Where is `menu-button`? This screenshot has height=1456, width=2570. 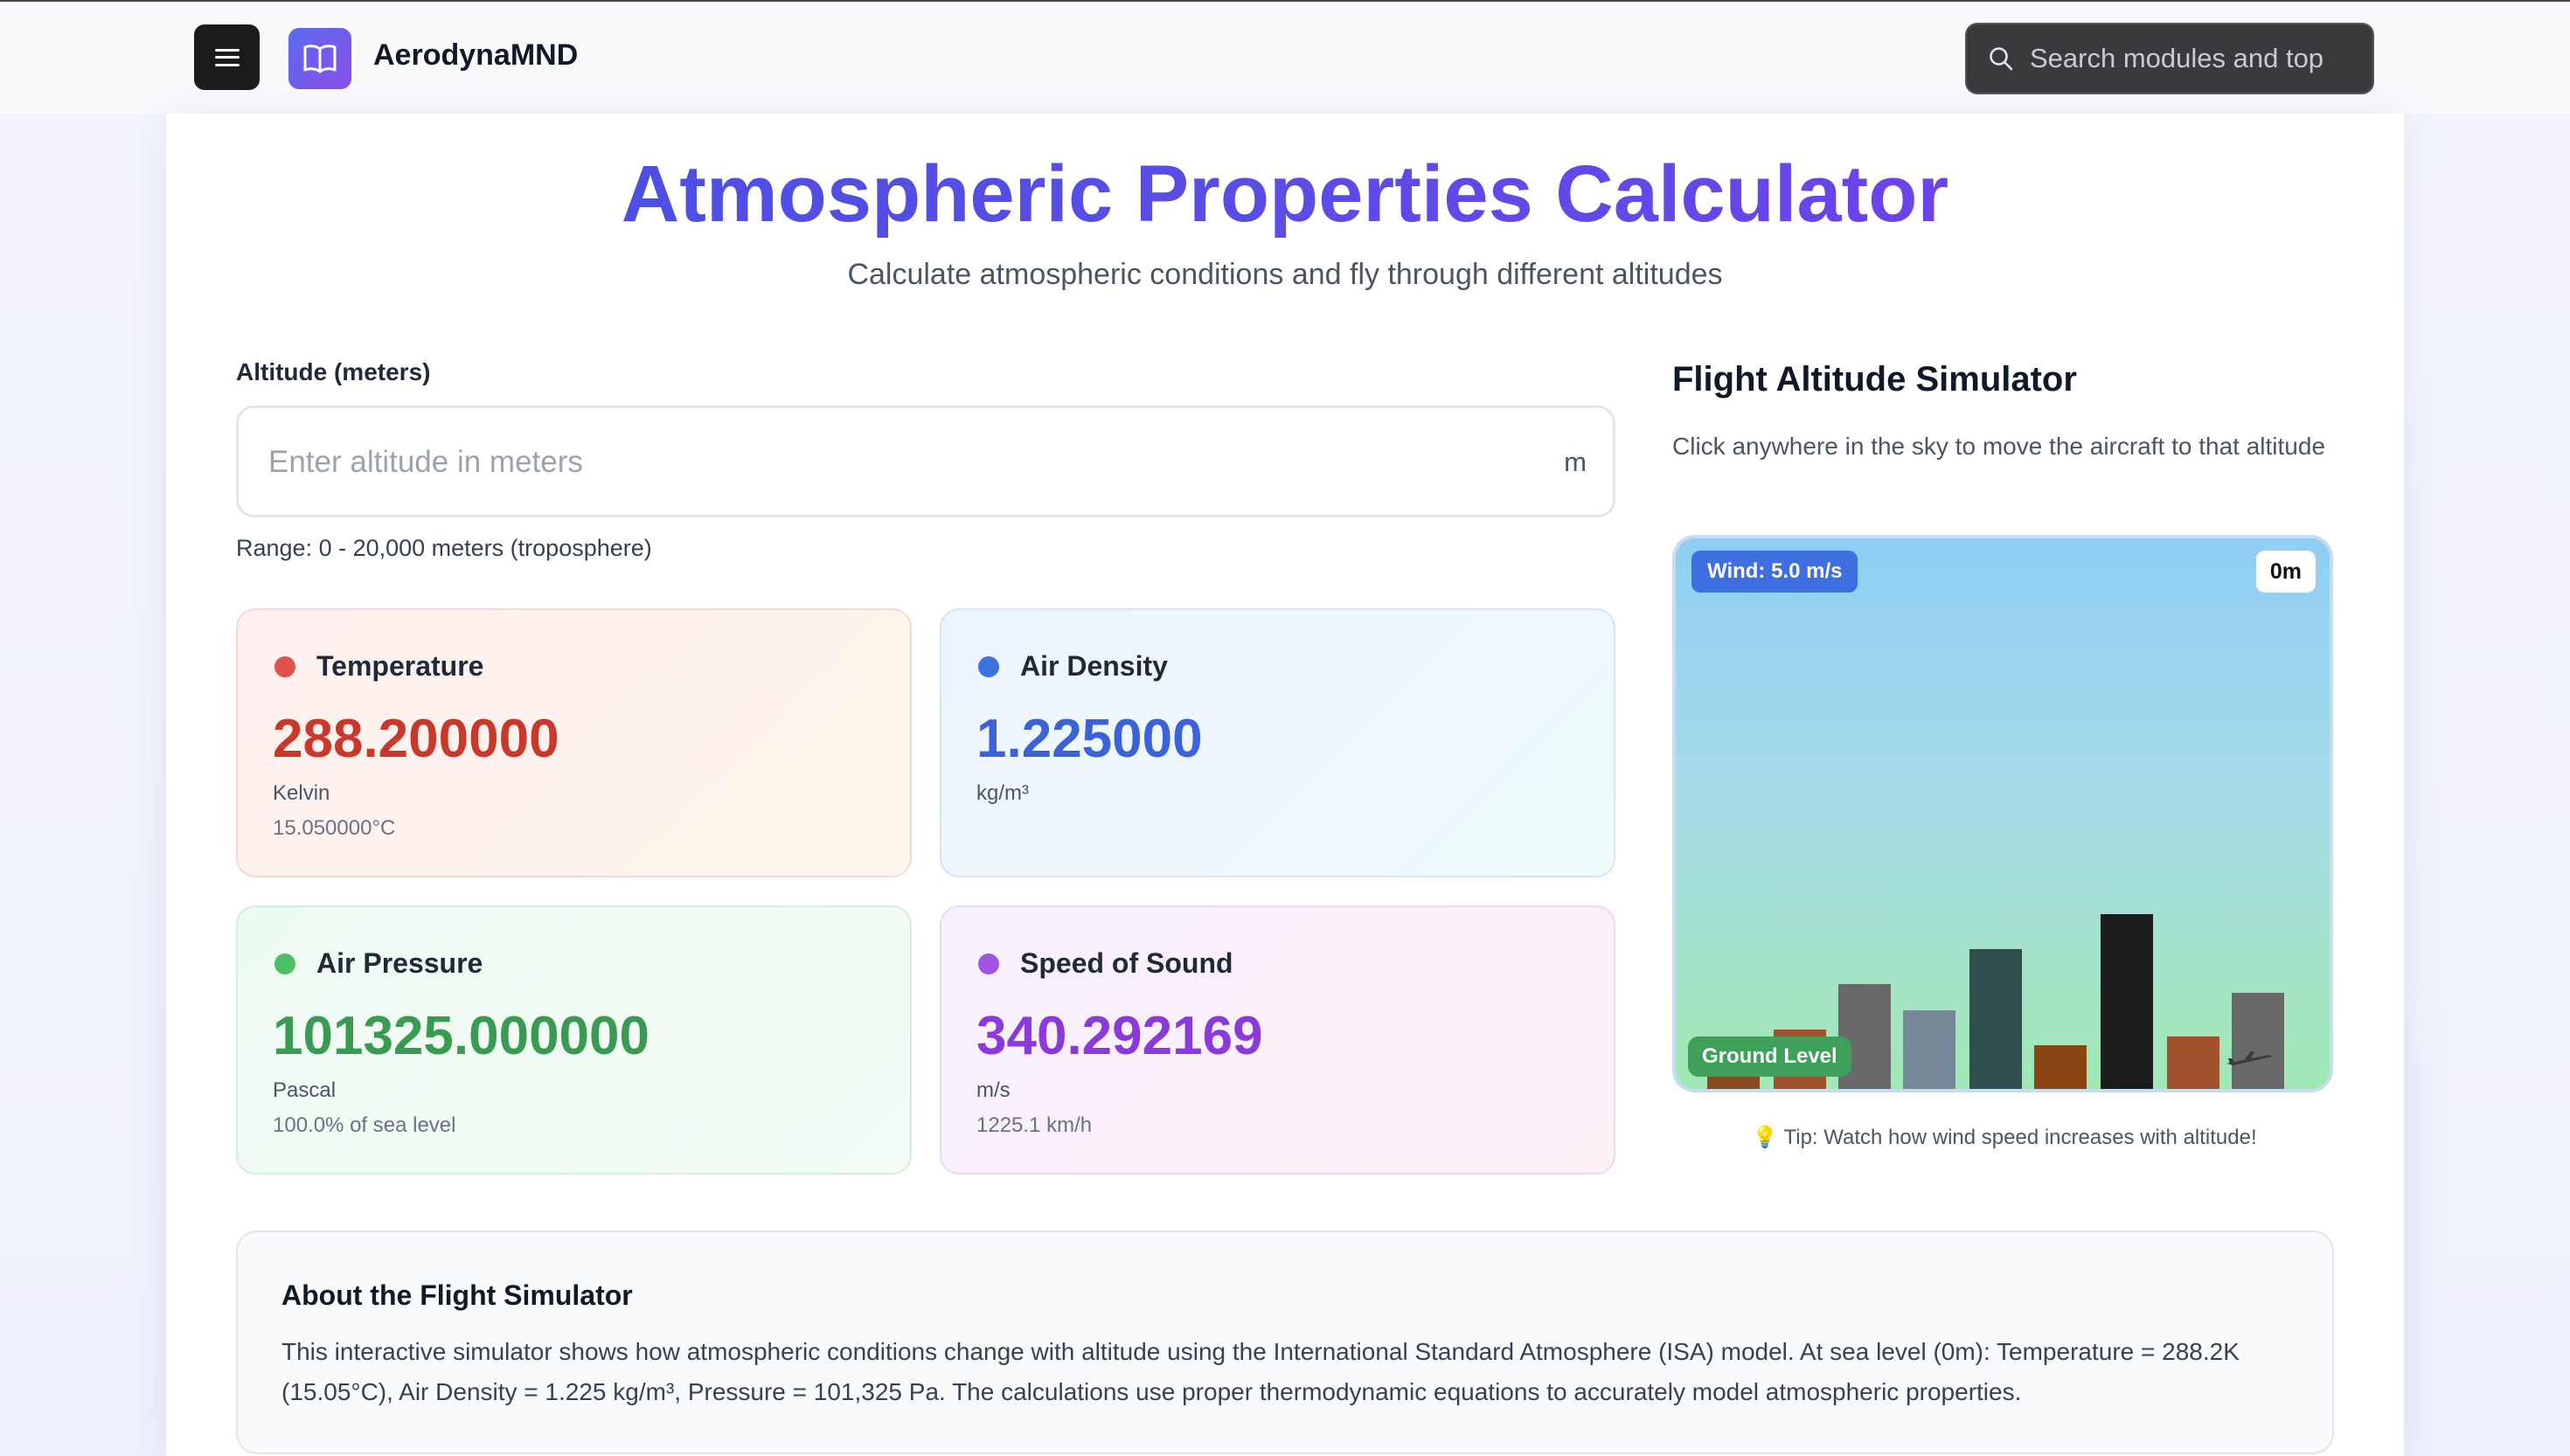
menu-button is located at coordinates (227, 57).